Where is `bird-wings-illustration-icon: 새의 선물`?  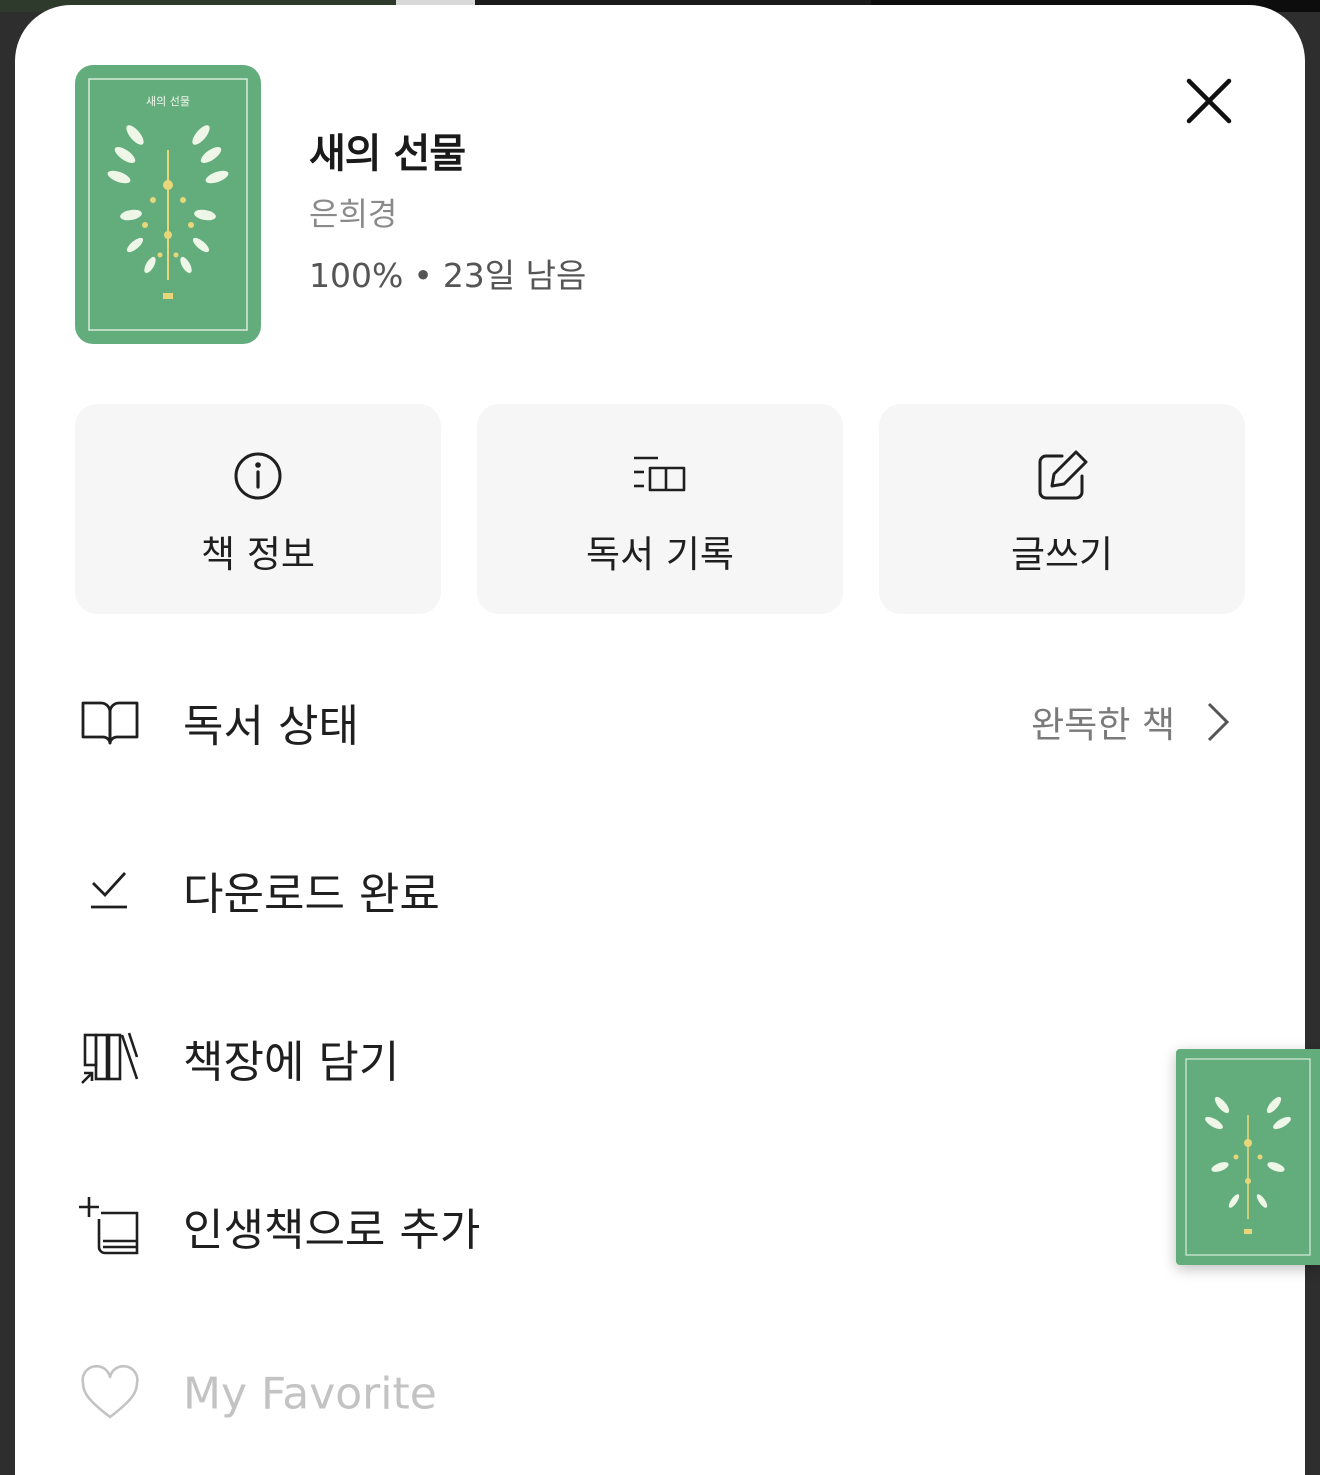 bird-wings-illustration-icon: 새의 선물 is located at coordinates (168, 204).